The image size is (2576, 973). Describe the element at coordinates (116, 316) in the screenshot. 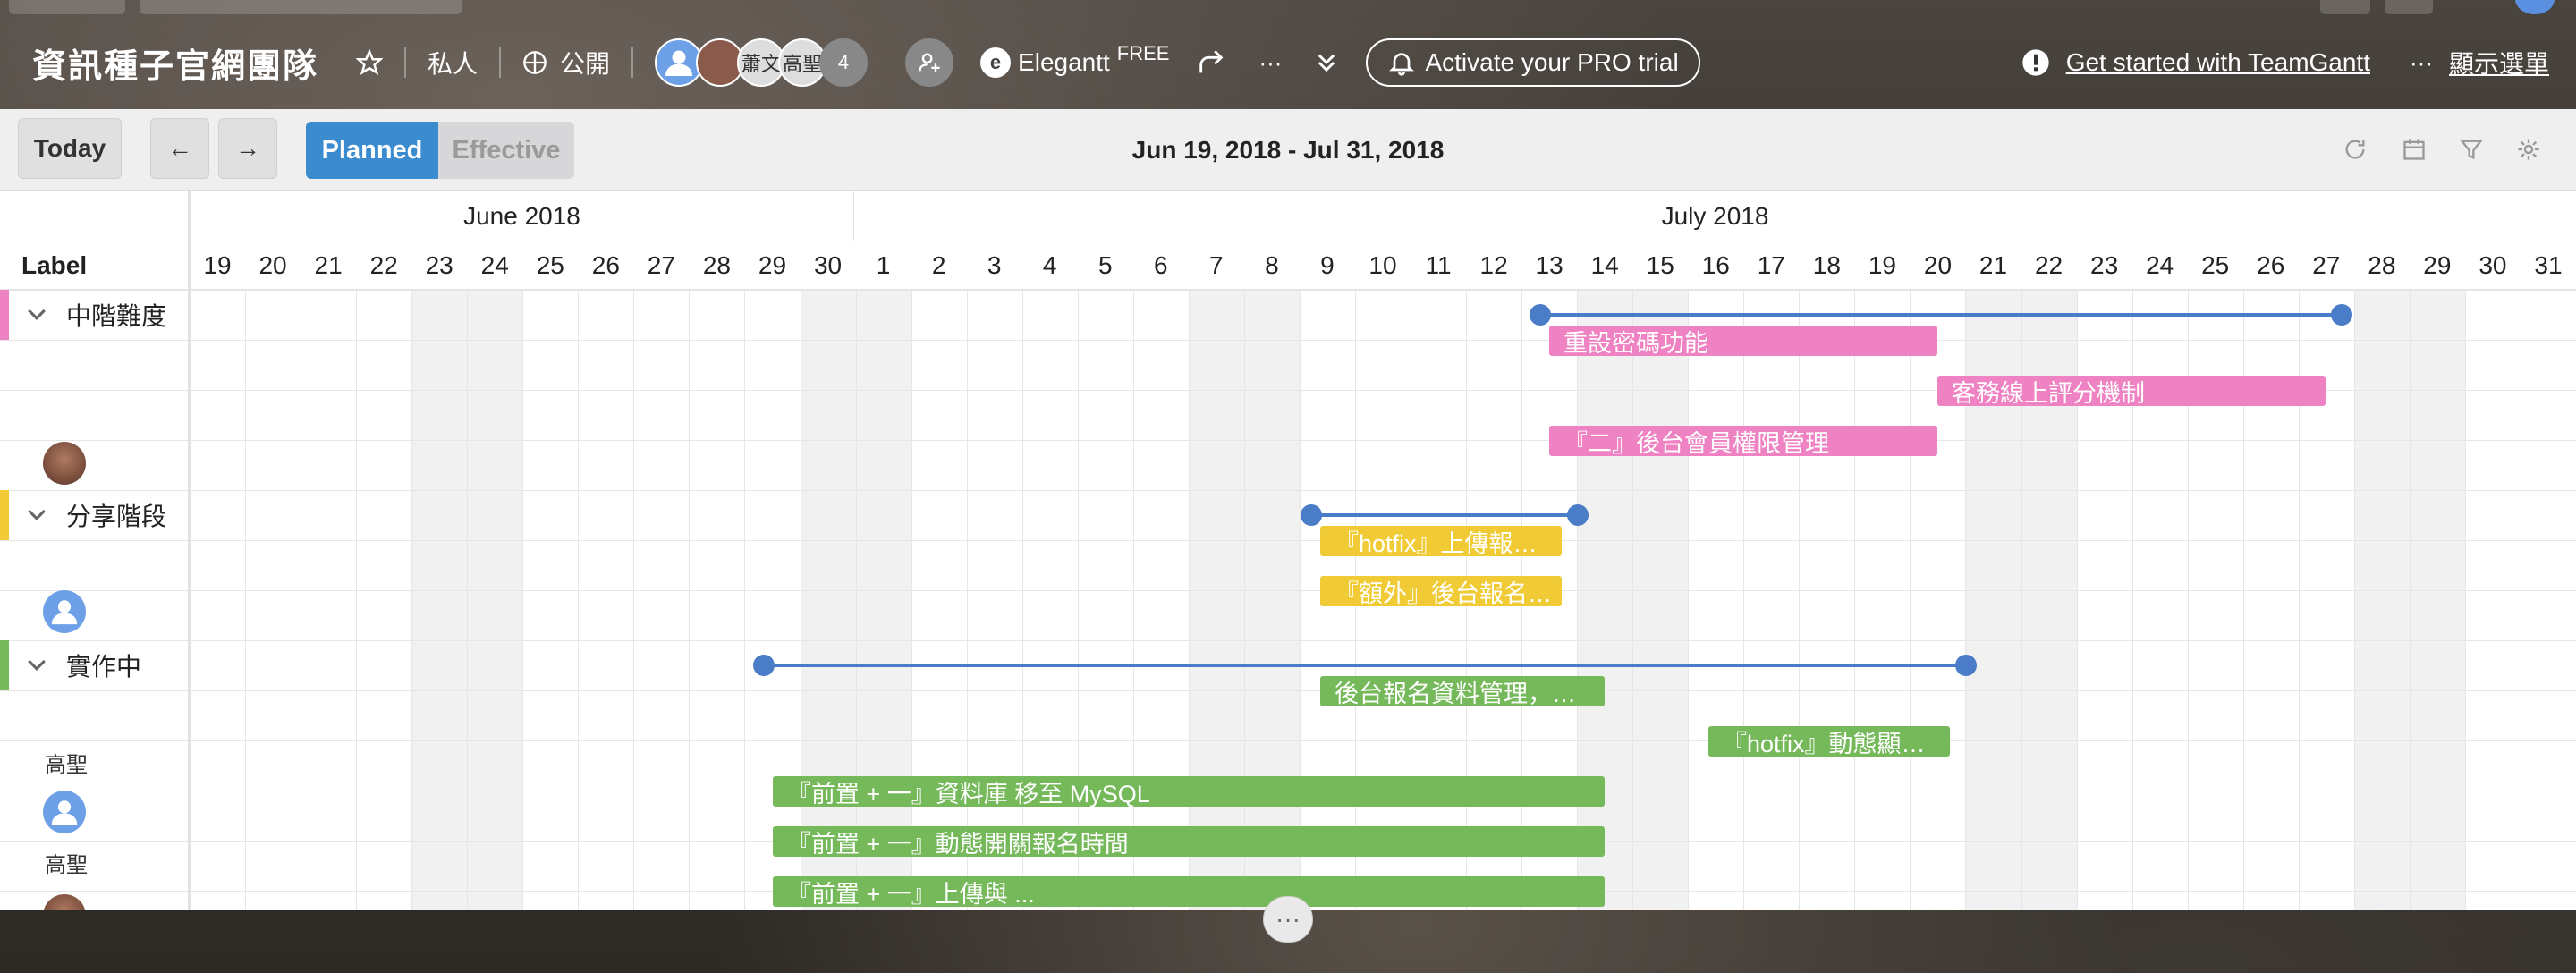

I see `group-label: 中階難度` at that location.